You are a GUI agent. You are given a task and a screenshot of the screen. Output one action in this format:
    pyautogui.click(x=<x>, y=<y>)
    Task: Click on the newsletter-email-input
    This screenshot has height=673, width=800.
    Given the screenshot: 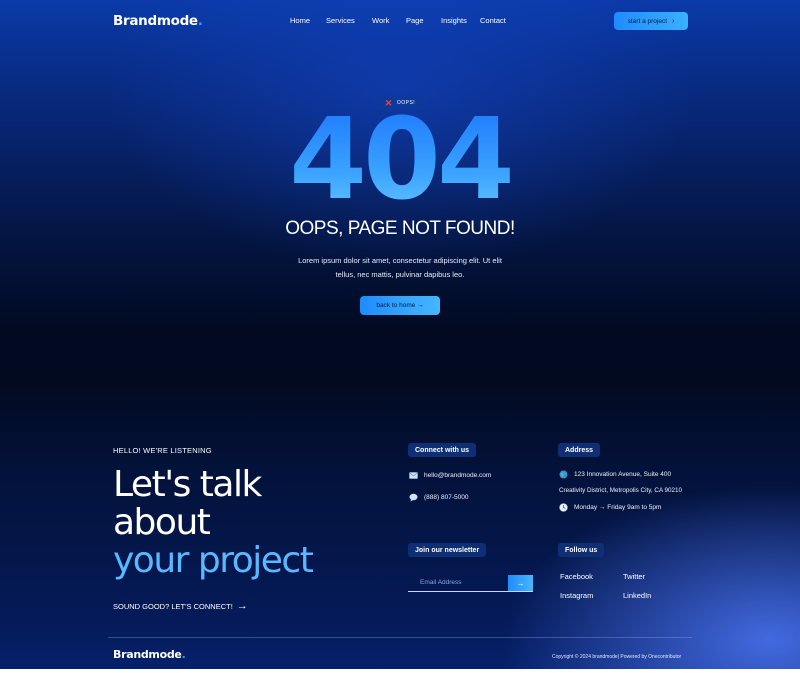 What is the action you would take?
    pyautogui.click(x=458, y=582)
    